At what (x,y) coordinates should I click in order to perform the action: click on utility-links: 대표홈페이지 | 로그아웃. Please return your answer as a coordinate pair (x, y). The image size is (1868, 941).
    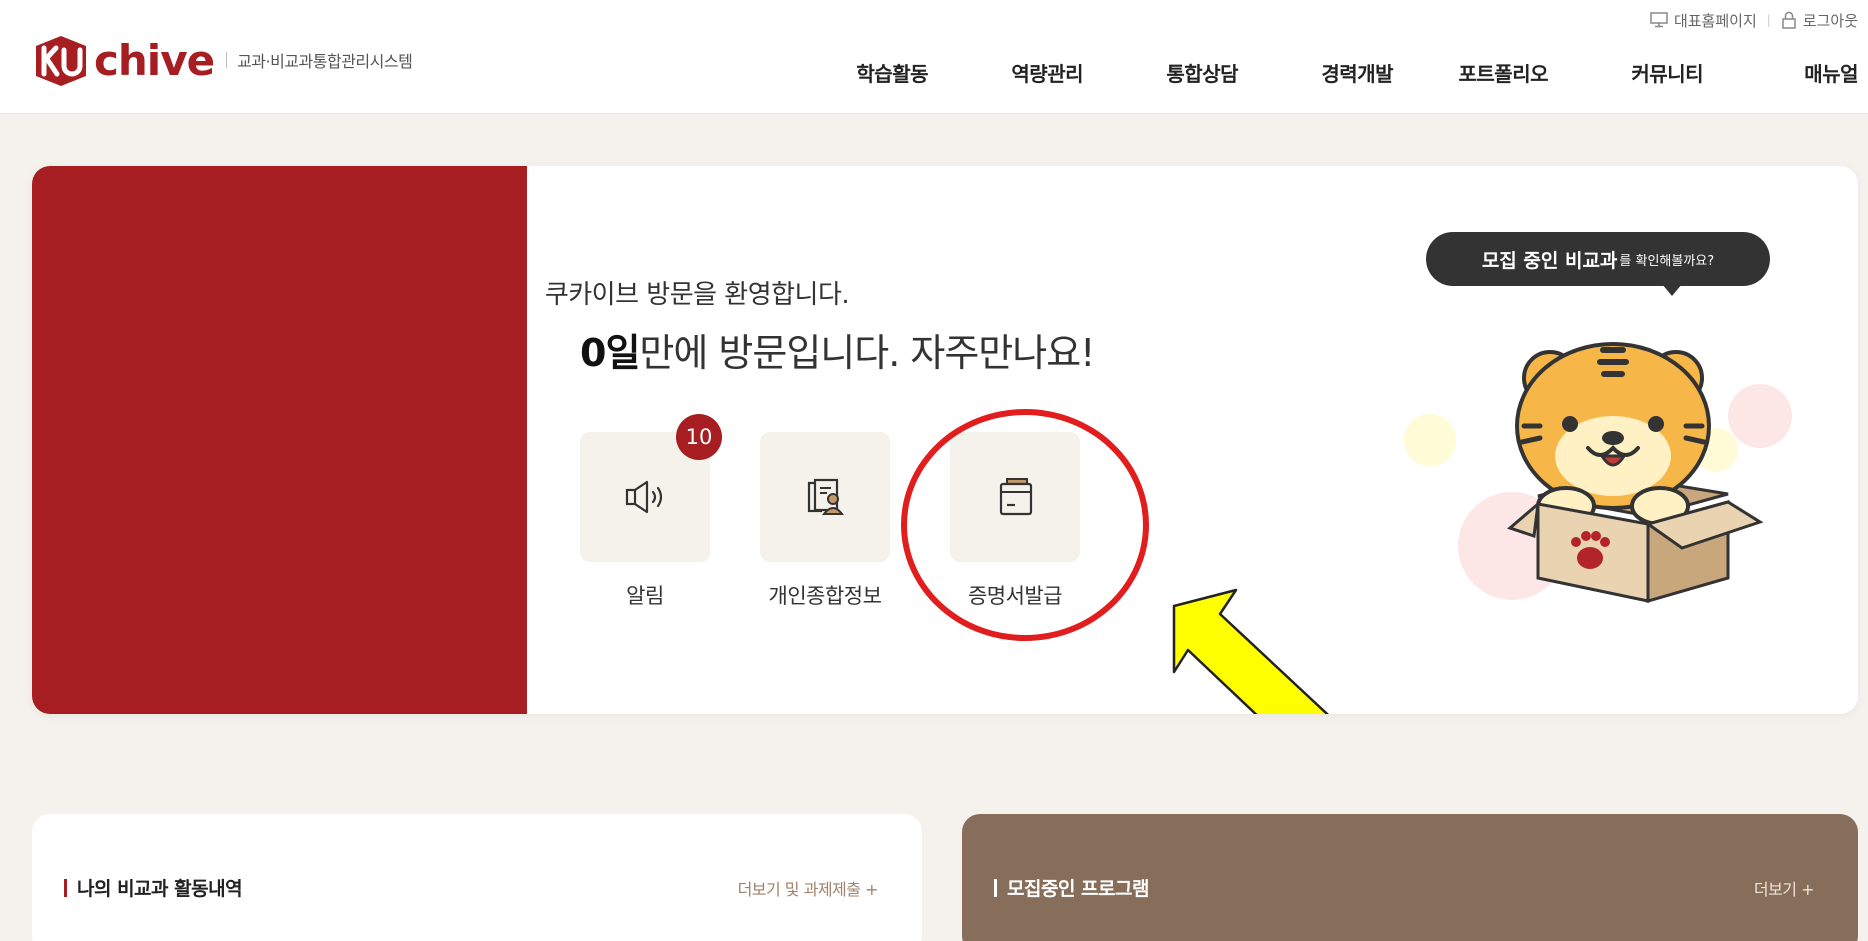
    Looking at the image, I should click on (1754, 20).